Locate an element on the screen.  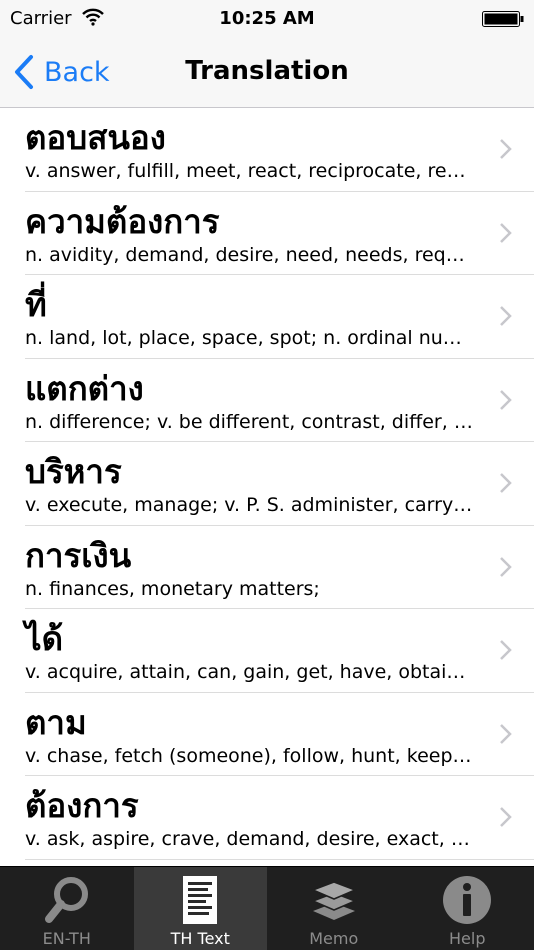
page-title: Translation is located at coordinates (267, 71).